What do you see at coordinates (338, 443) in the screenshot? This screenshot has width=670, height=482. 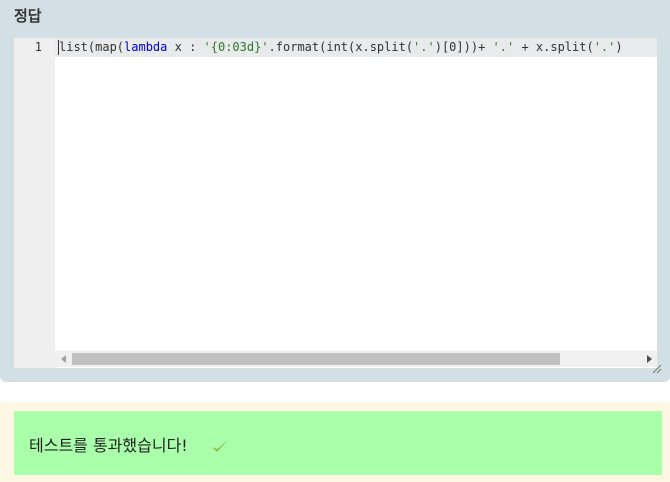 I see `result-box: 테스트를 통과했습니다!` at bounding box center [338, 443].